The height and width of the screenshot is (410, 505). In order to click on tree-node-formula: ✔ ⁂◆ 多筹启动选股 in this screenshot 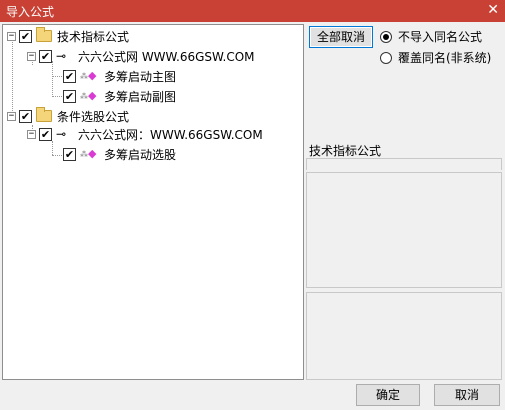, I will do `click(119, 154)`.